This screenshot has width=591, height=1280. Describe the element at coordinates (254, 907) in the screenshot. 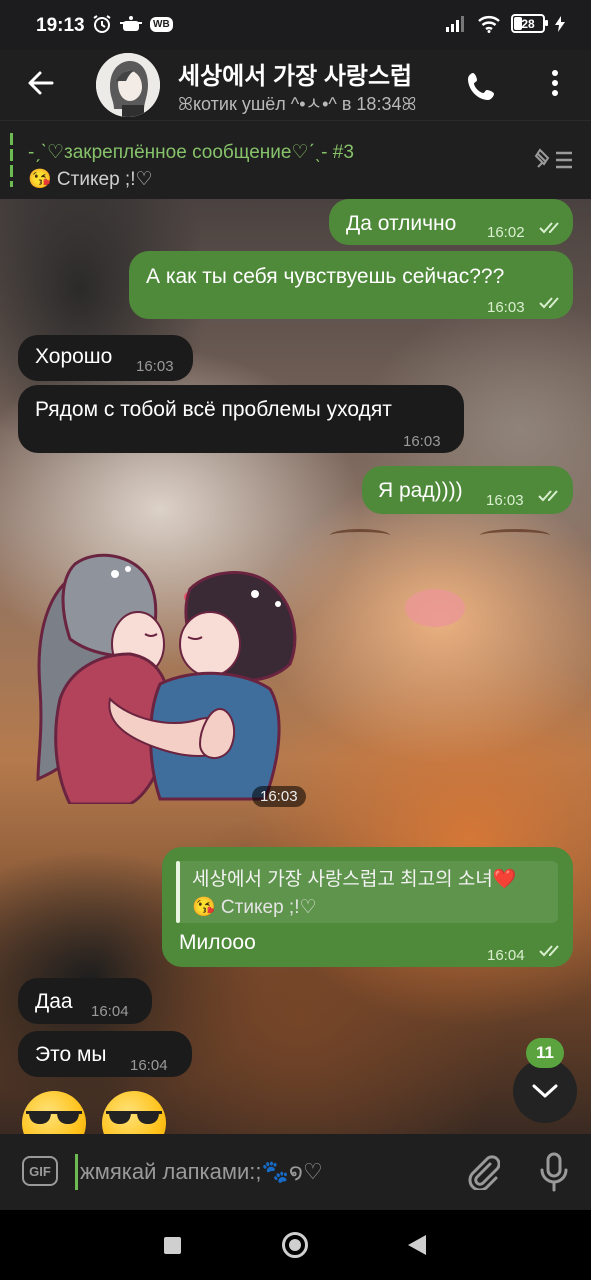

I see `reply-text: 😘 Стикер ;!♡` at that location.